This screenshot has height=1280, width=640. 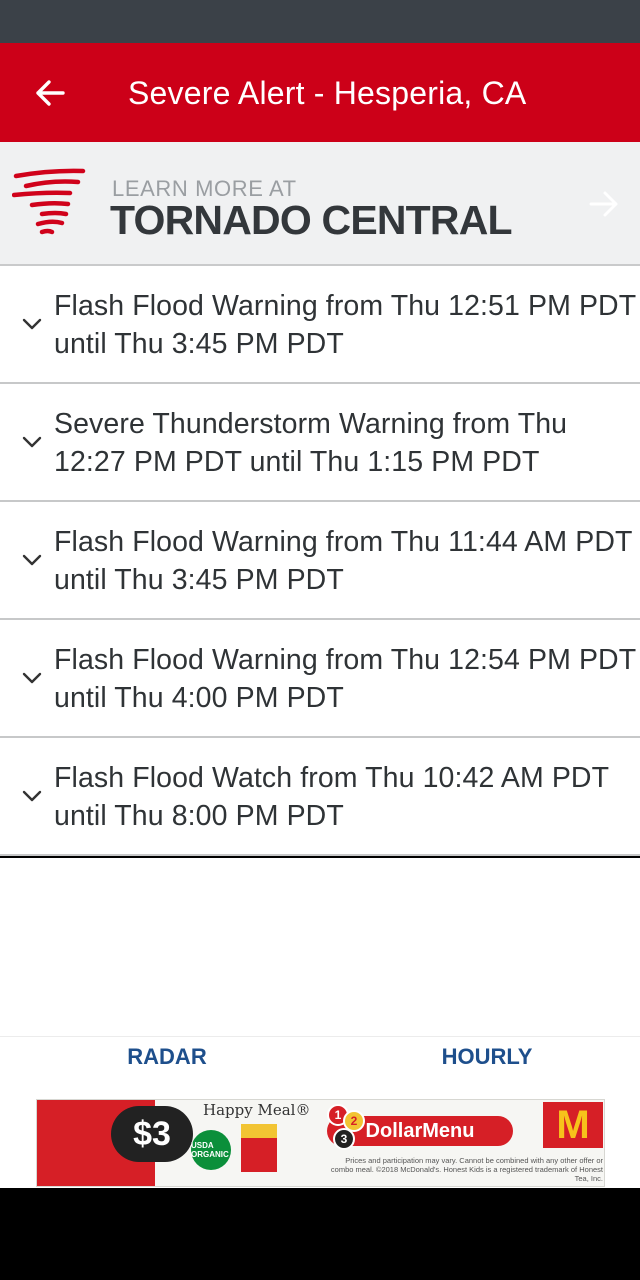 I want to click on arrow-left-icon, so click(x=50, y=93).